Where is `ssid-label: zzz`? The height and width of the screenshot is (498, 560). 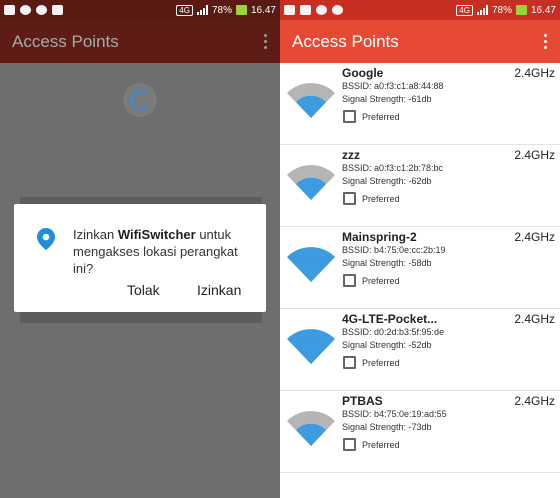 ssid-label: zzz is located at coordinates (351, 155).